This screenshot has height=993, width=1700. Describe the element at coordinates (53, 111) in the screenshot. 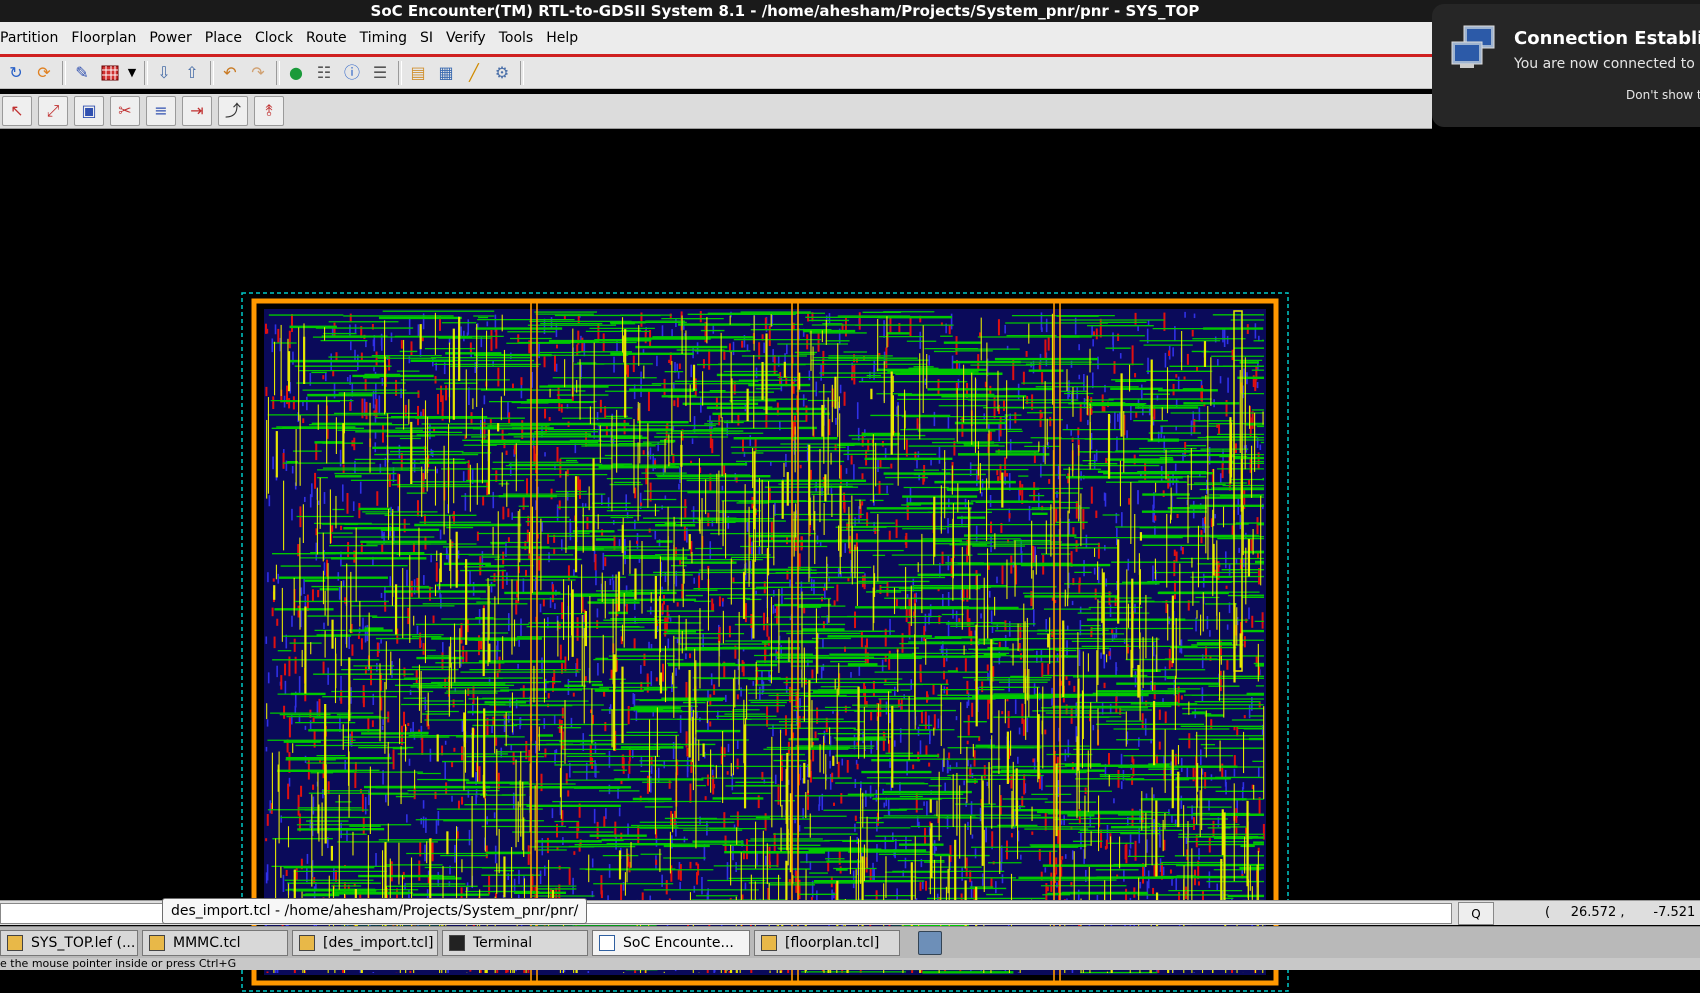

I see `move-icon: ⤢` at that location.